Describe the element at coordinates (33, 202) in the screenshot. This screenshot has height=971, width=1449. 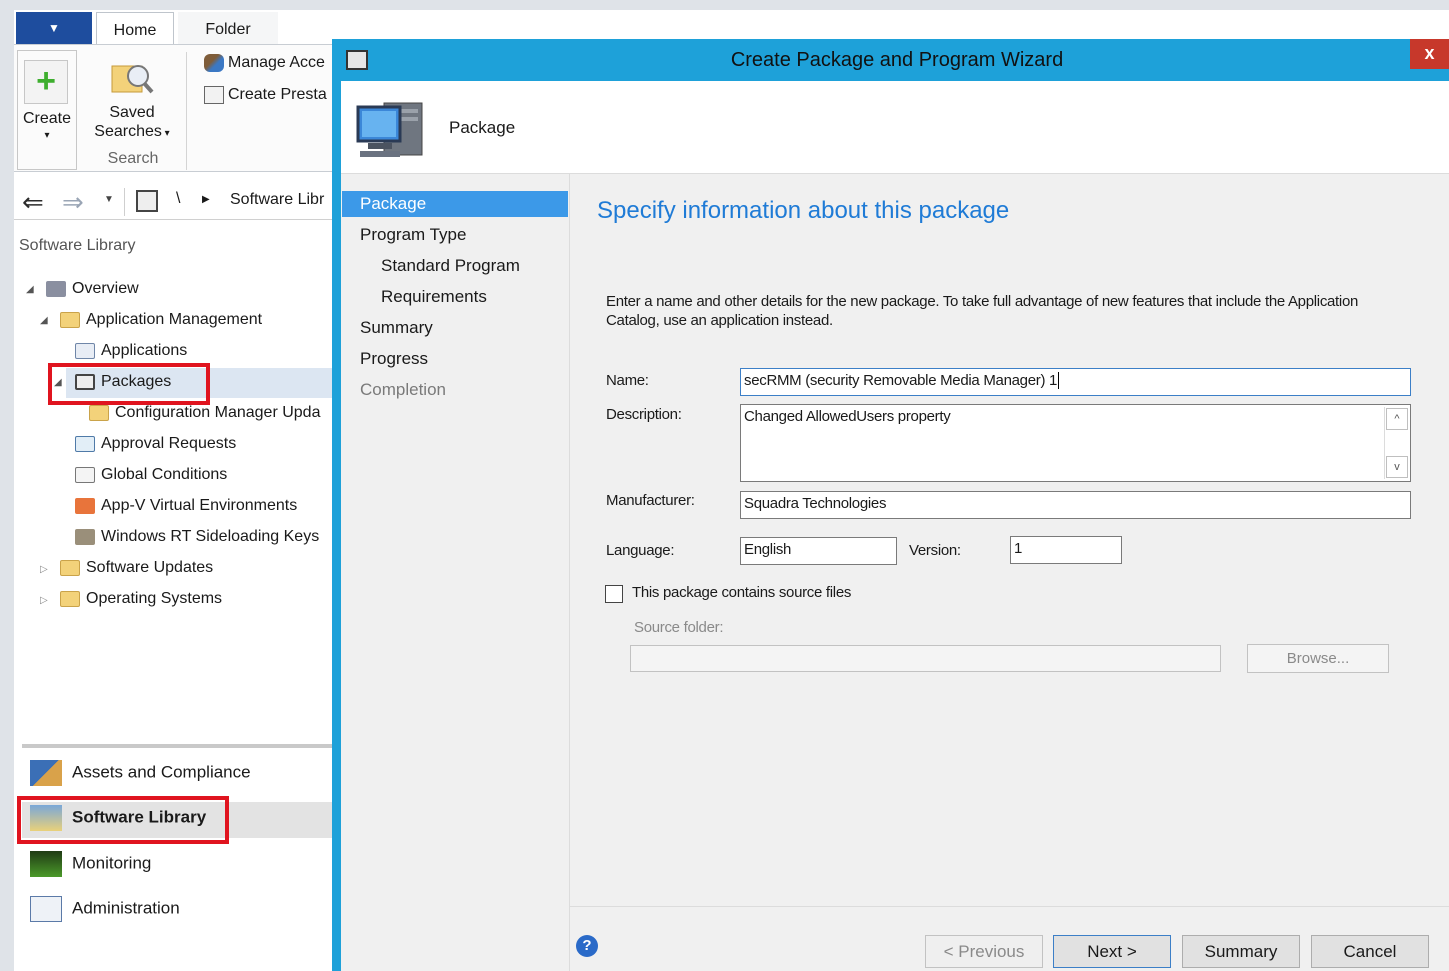
I see `back-arrow-icon: ⇐` at that location.